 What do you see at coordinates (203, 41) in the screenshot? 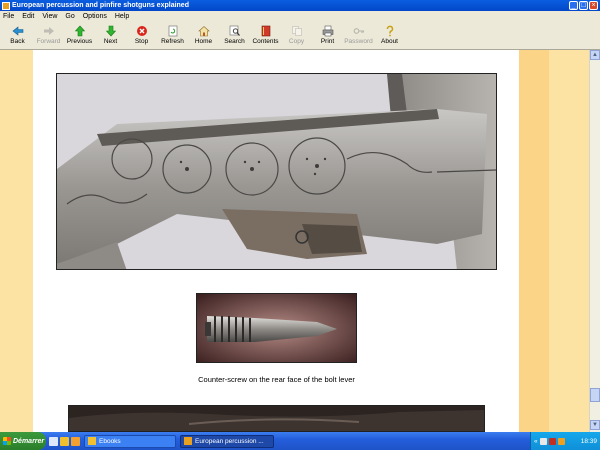
I see `home-label: Home` at bounding box center [203, 41].